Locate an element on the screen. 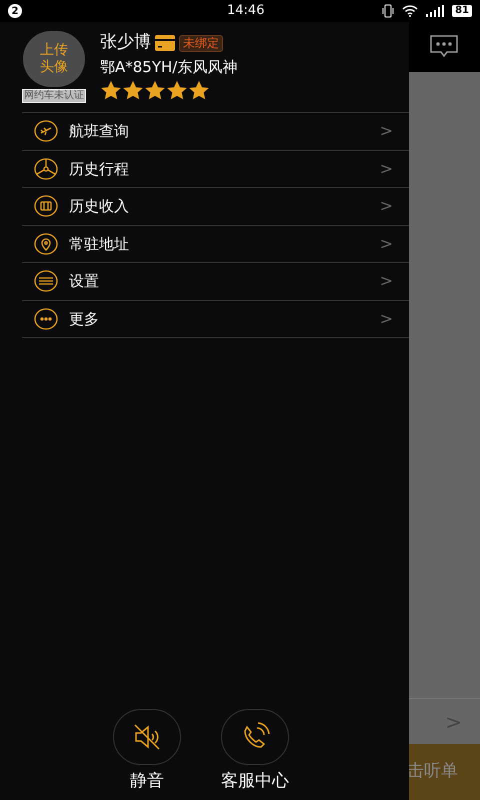 The width and height of the screenshot is (480, 800). menu-item: 设置 > is located at coordinates (215, 281).